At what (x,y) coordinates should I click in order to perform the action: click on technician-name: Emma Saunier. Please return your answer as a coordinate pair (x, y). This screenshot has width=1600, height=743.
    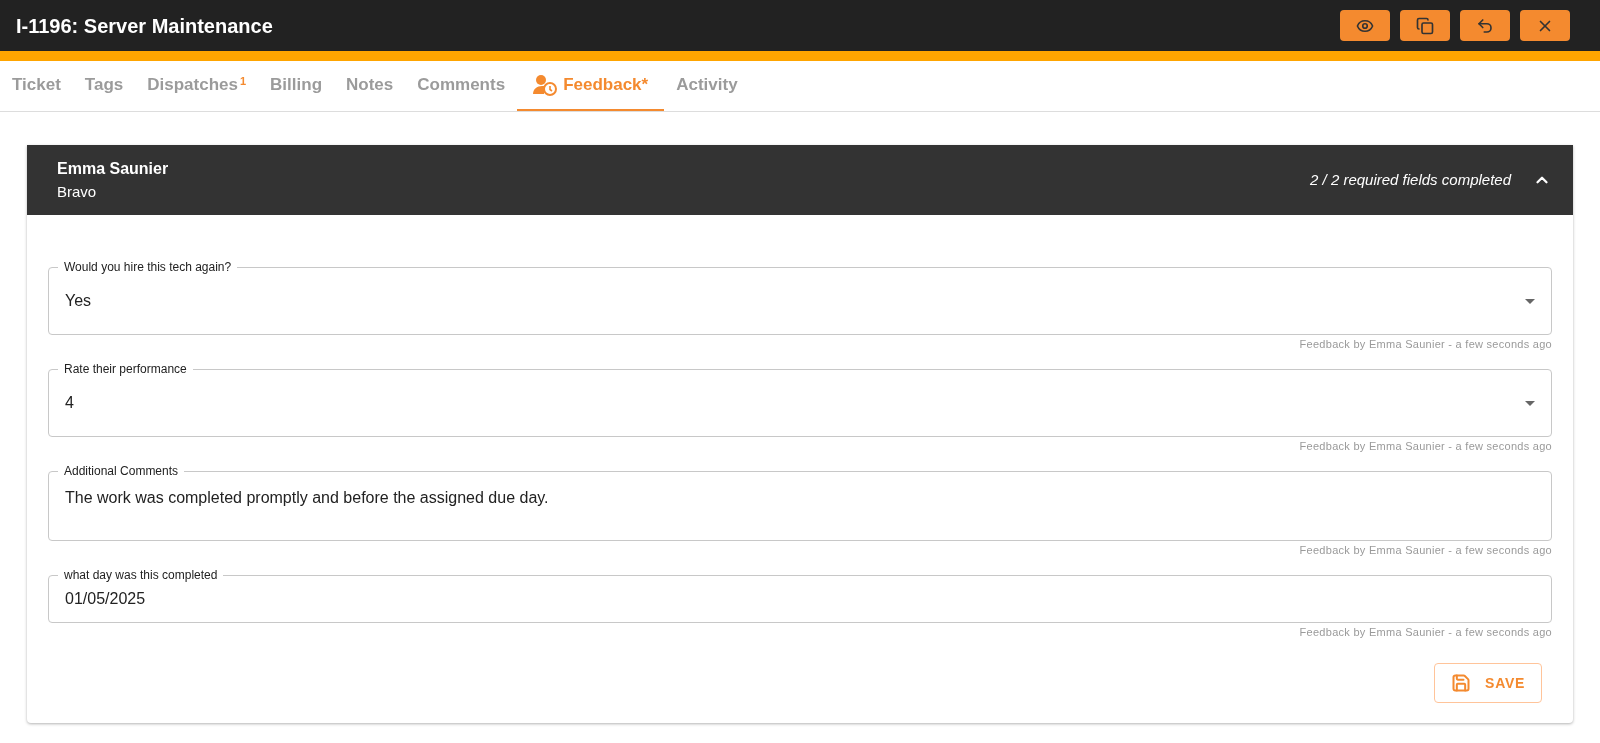
    Looking at the image, I should click on (113, 168).